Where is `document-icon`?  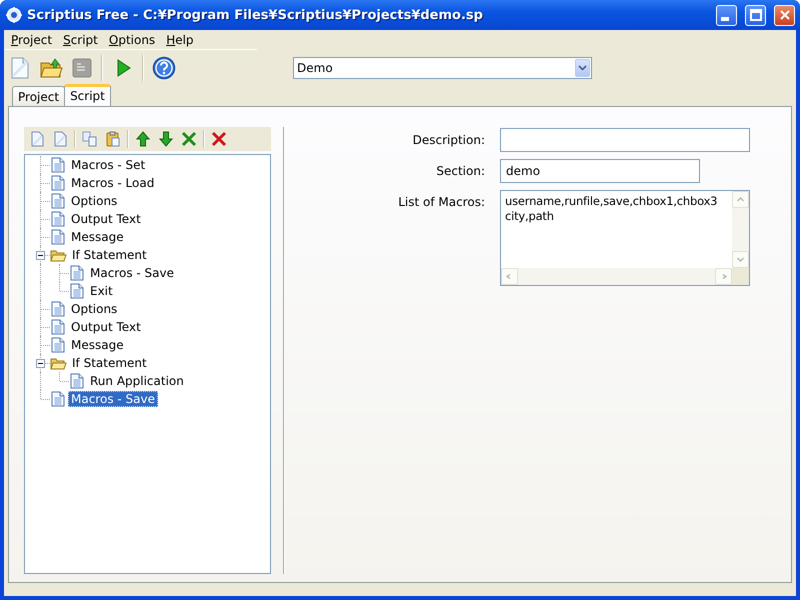
document-icon is located at coordinates (82, 68).